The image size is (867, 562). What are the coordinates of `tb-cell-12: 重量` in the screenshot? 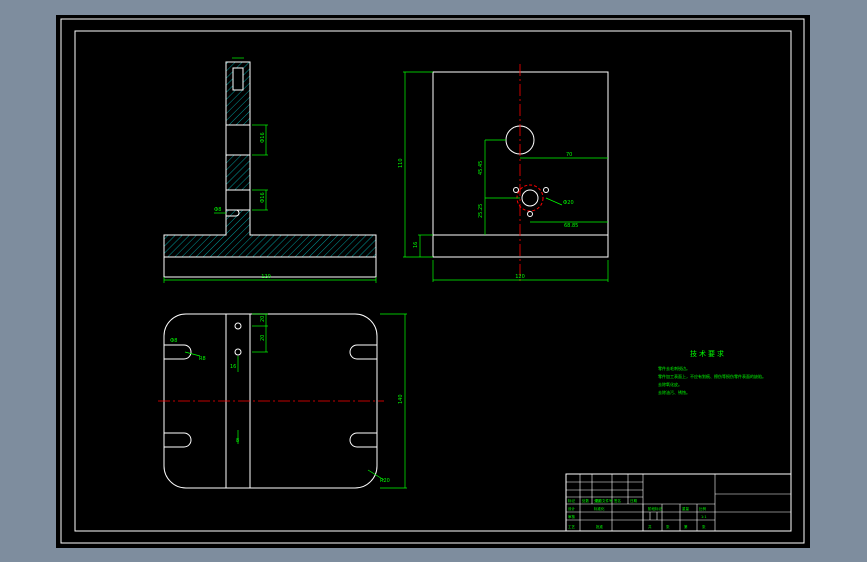 It's located at (686, 508).